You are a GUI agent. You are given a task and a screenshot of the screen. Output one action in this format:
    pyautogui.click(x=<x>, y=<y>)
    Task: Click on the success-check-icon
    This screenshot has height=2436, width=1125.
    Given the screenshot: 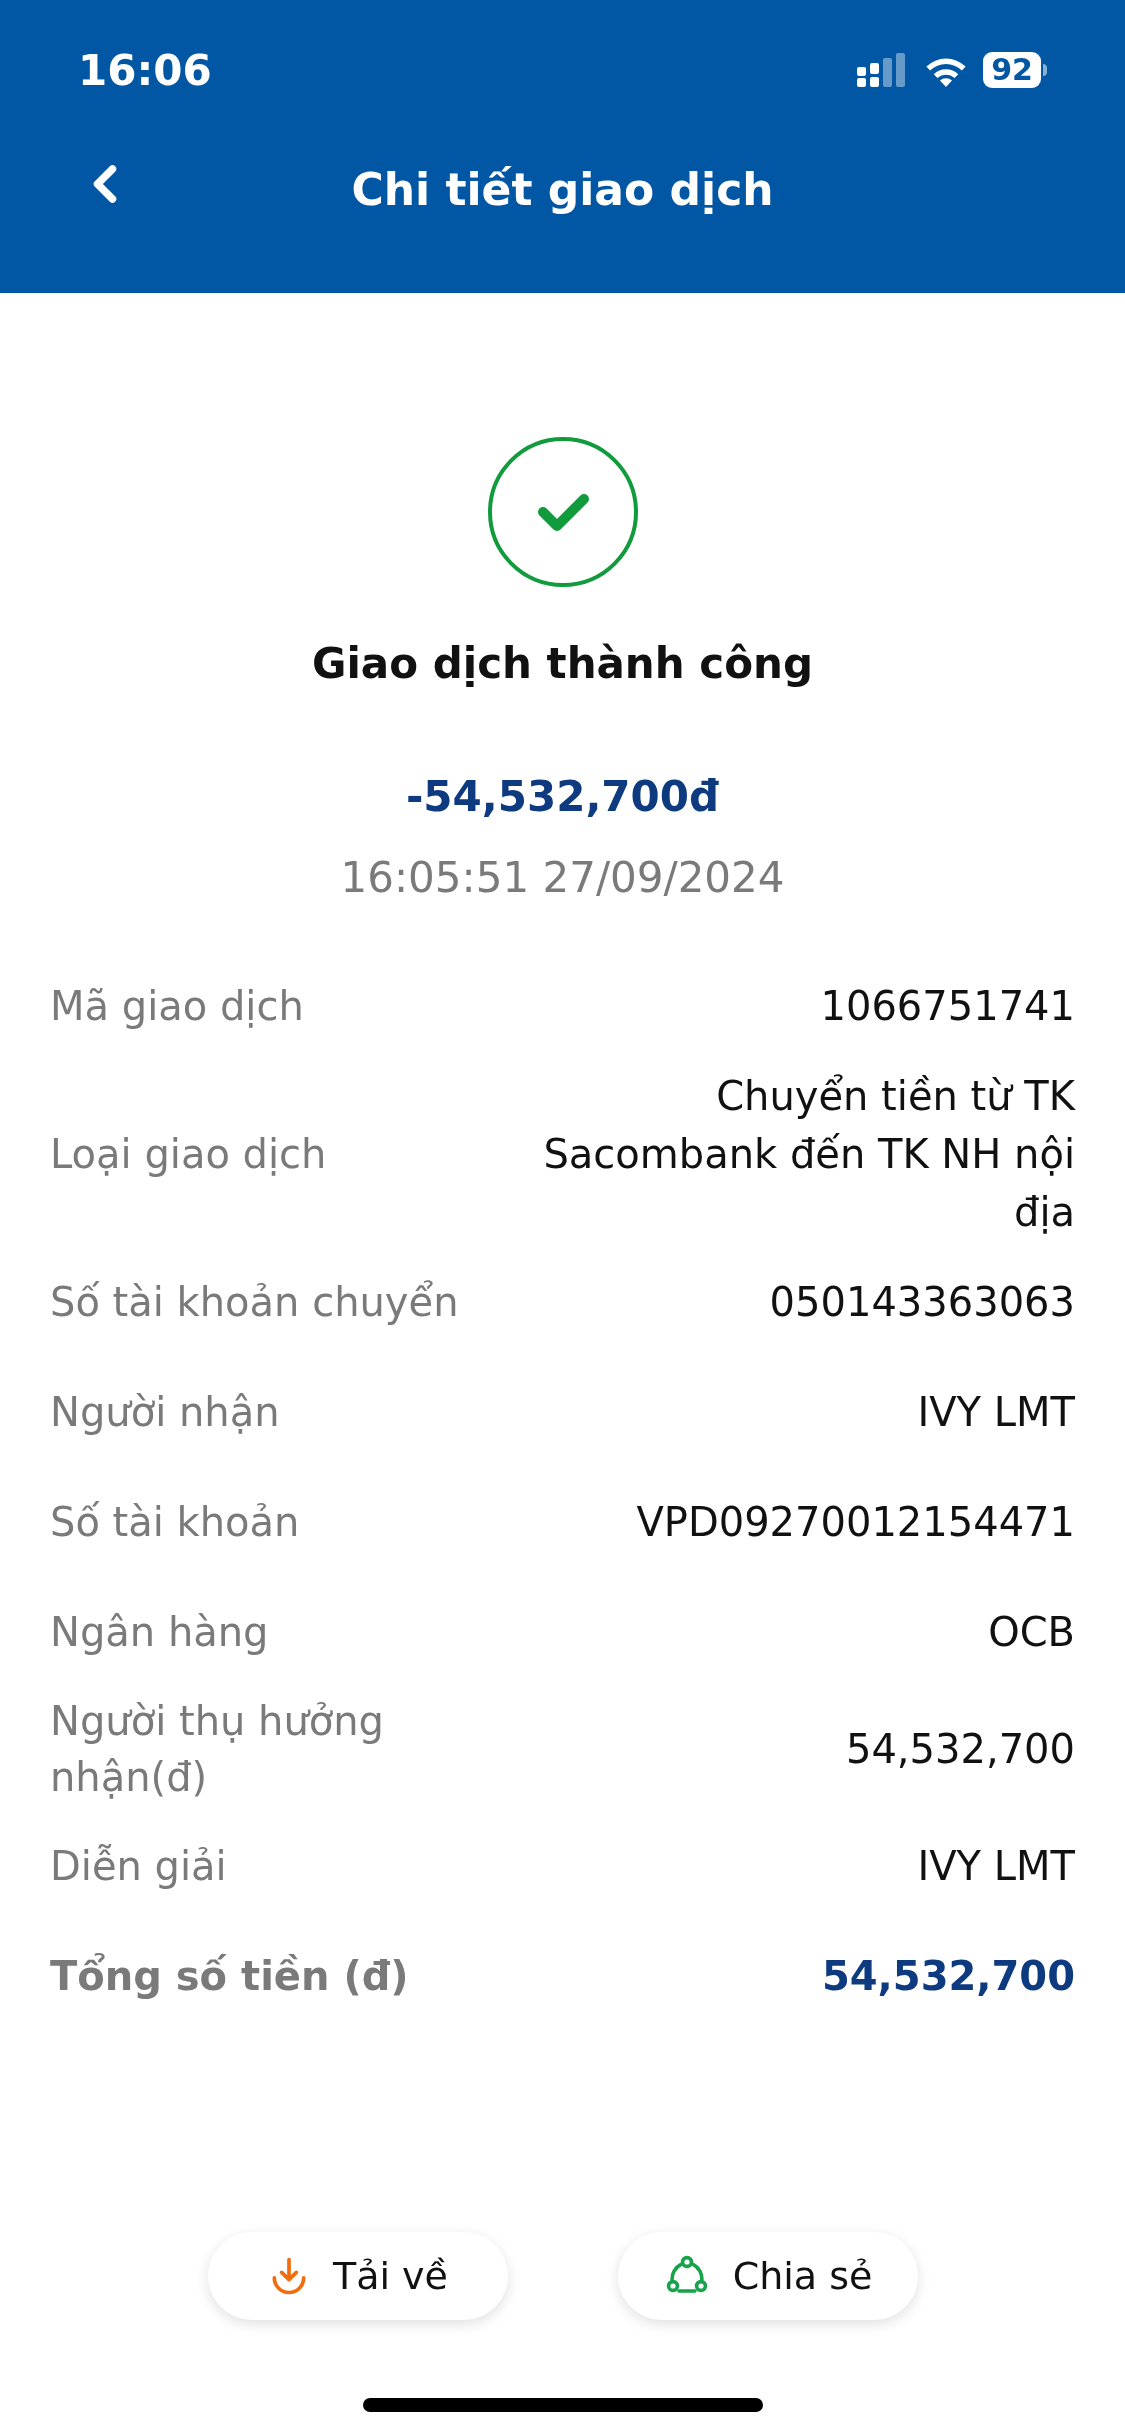 What is the action you would take?
    pyautogui.click(x=562, y=512)
    